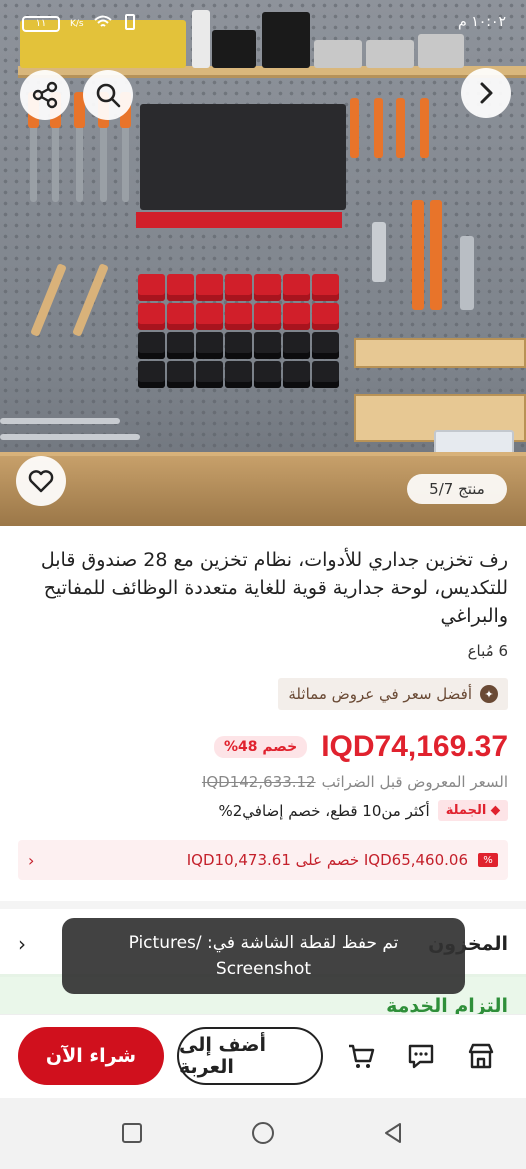  What do you see at coordinates (77, 24) in the screenshot?
I see `network-speed: K/s` at bounding box center [77, 24].